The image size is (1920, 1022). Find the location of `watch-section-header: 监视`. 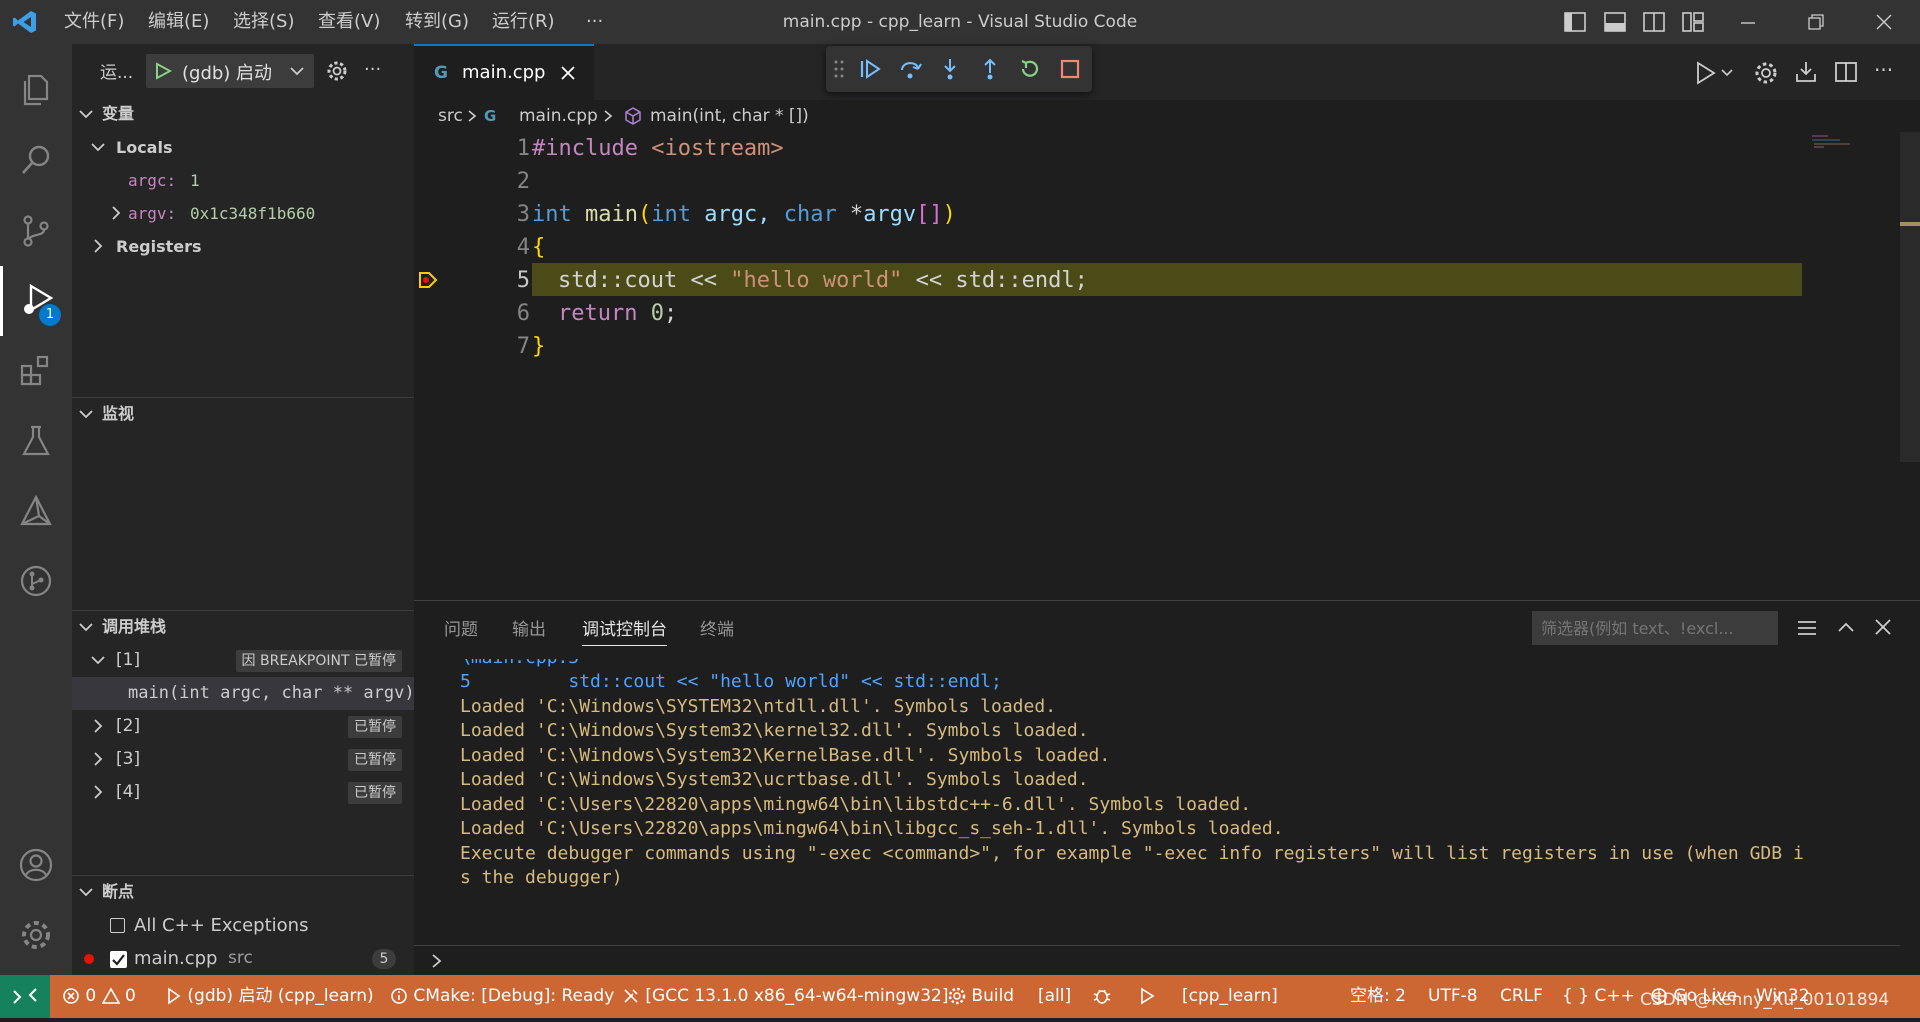

watch-section-header: 监视 is located at coordinates (243, 414).